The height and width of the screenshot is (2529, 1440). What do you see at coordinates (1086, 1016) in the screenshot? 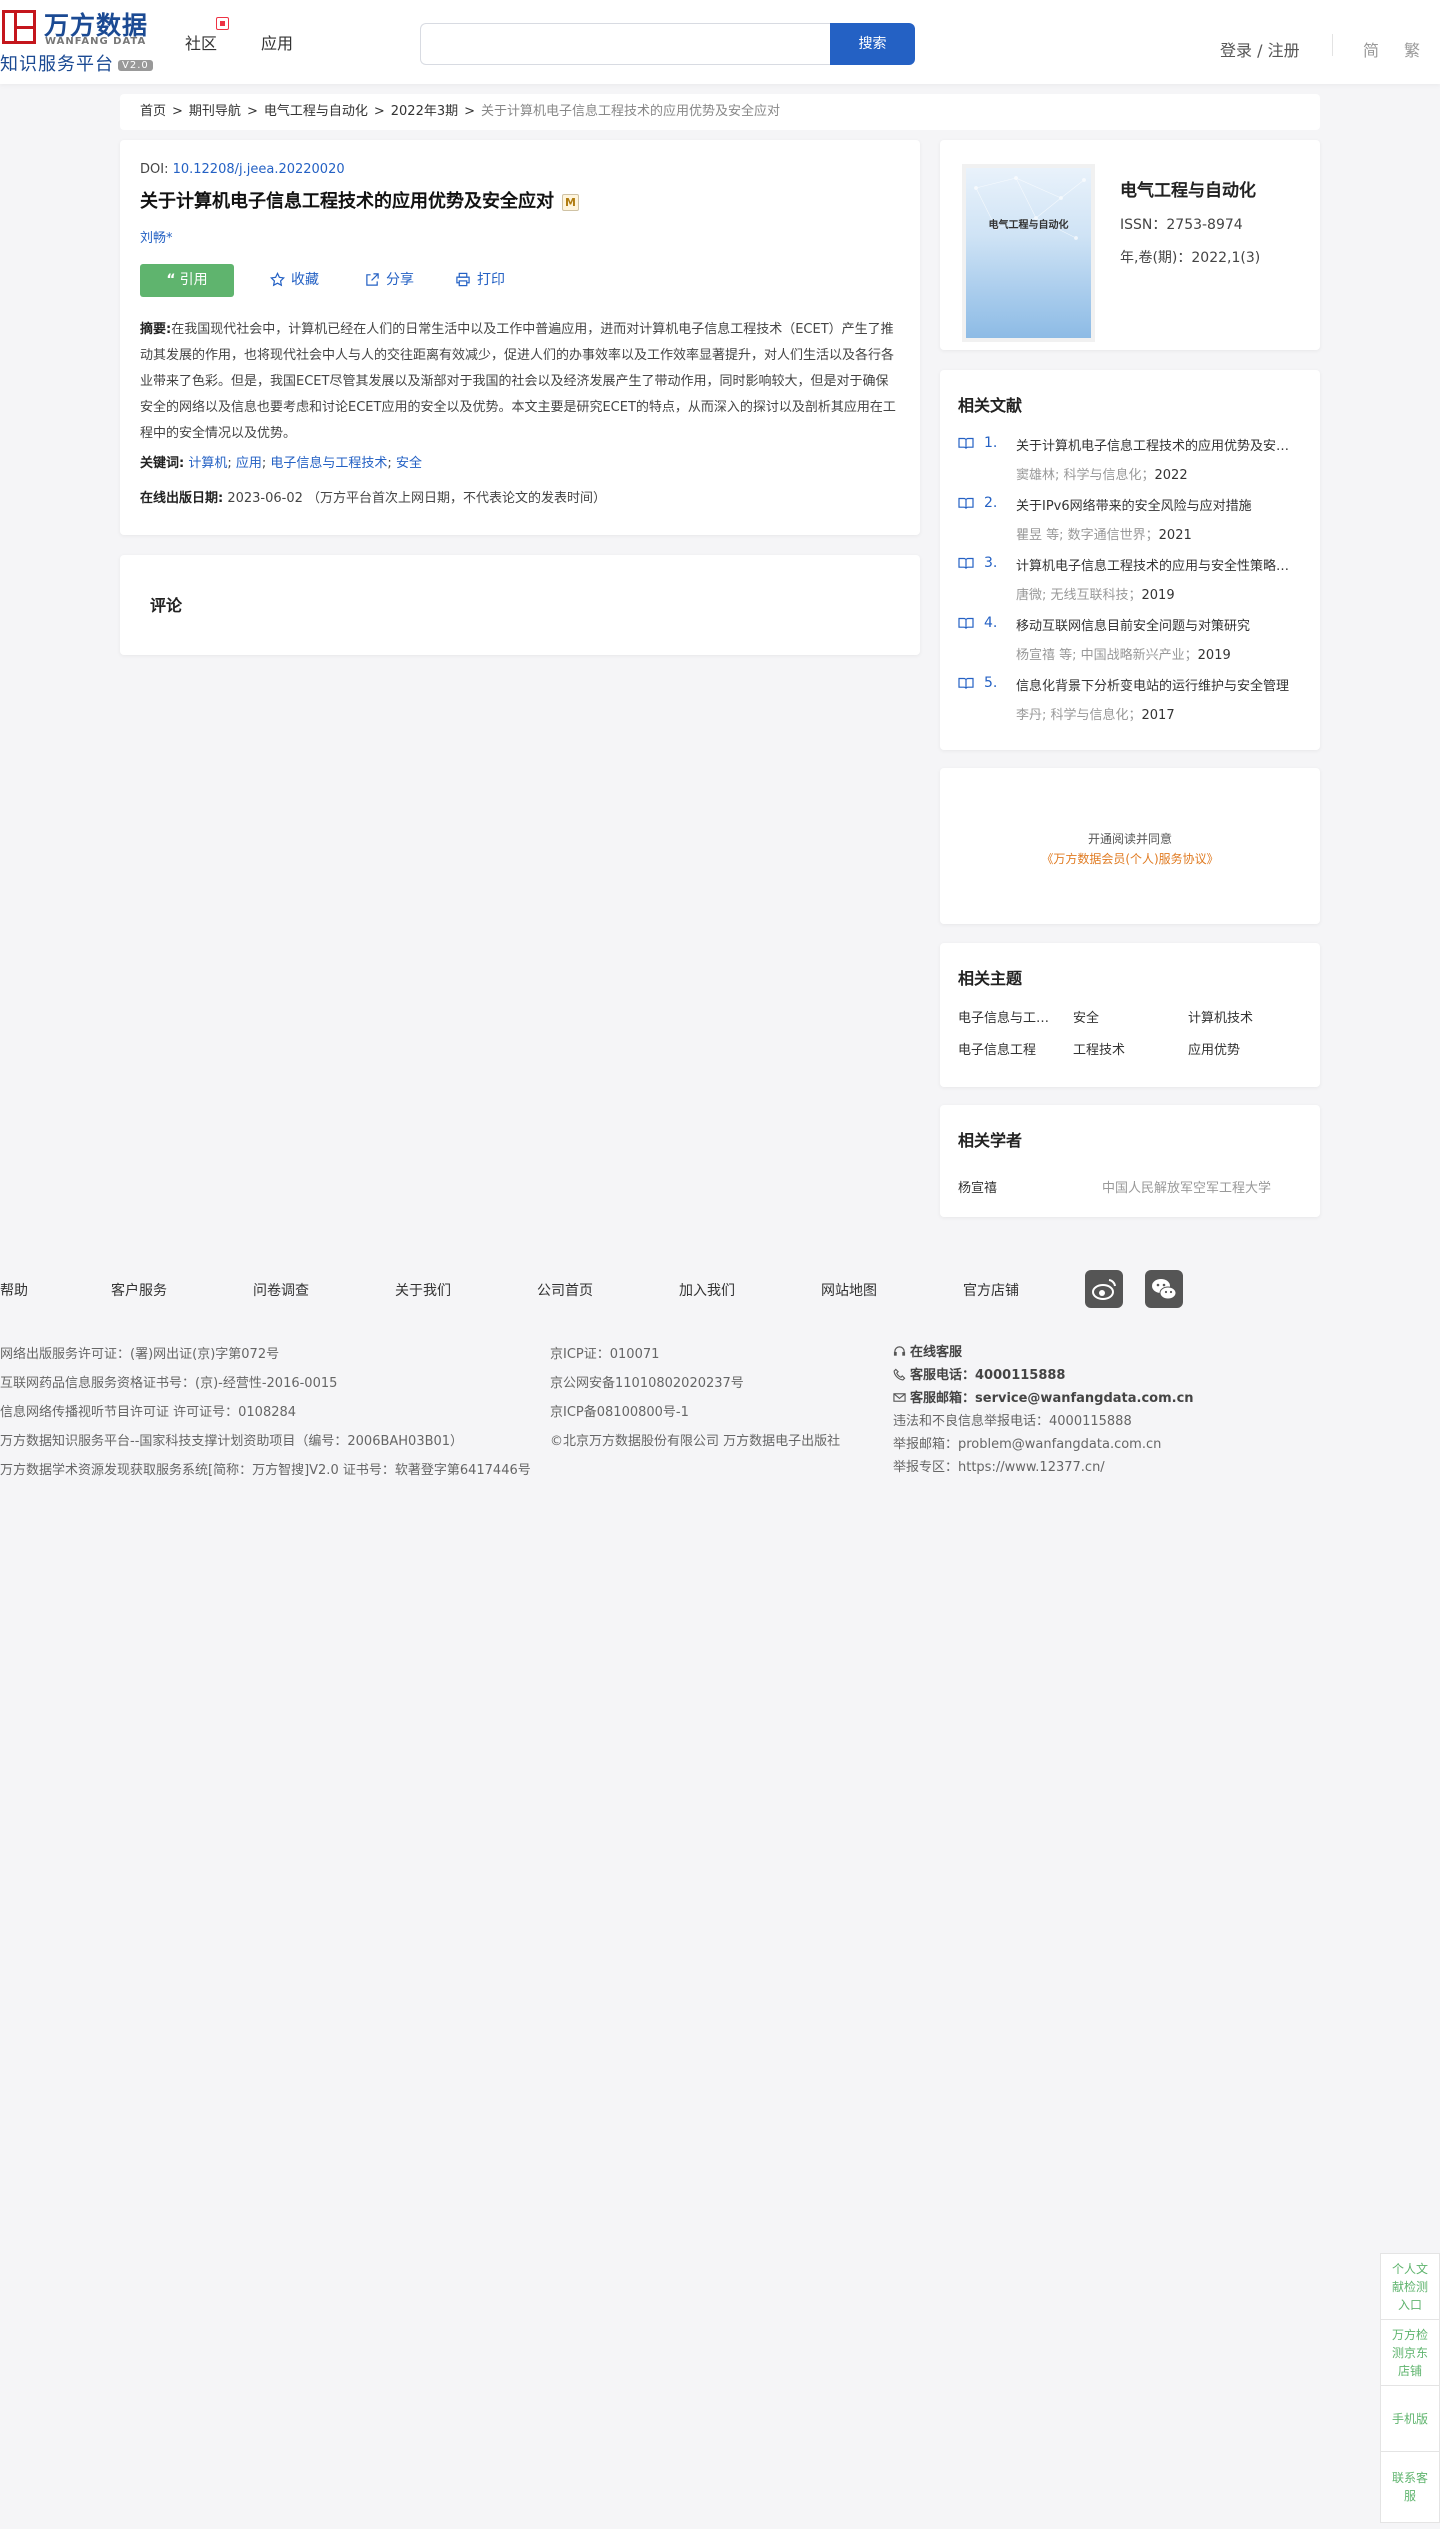
I see `topic-link: 安全` at bounding box center [1086, 1016].